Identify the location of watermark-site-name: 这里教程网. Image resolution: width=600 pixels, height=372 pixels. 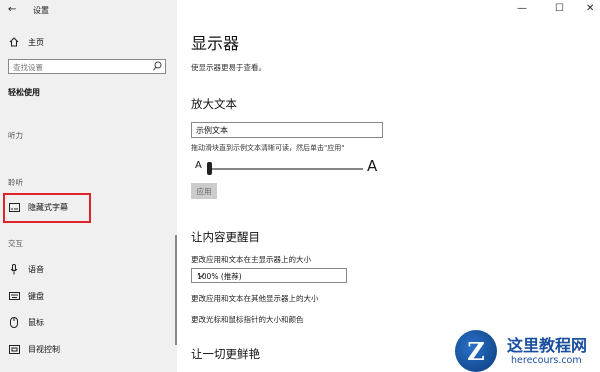
(547, 345).